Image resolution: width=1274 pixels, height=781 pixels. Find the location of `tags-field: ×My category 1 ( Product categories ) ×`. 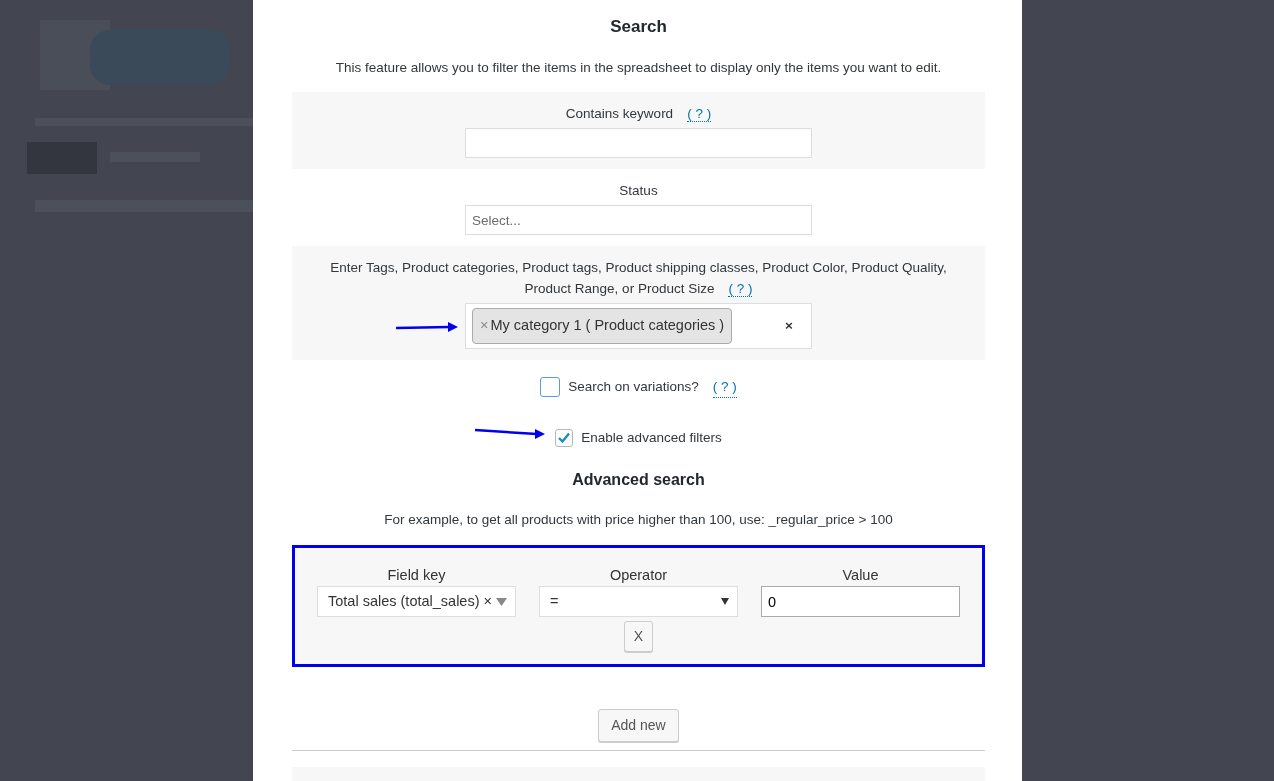

tags-field: ×My category 1 ( Product categories ) × is located at coordinates (638, 325).